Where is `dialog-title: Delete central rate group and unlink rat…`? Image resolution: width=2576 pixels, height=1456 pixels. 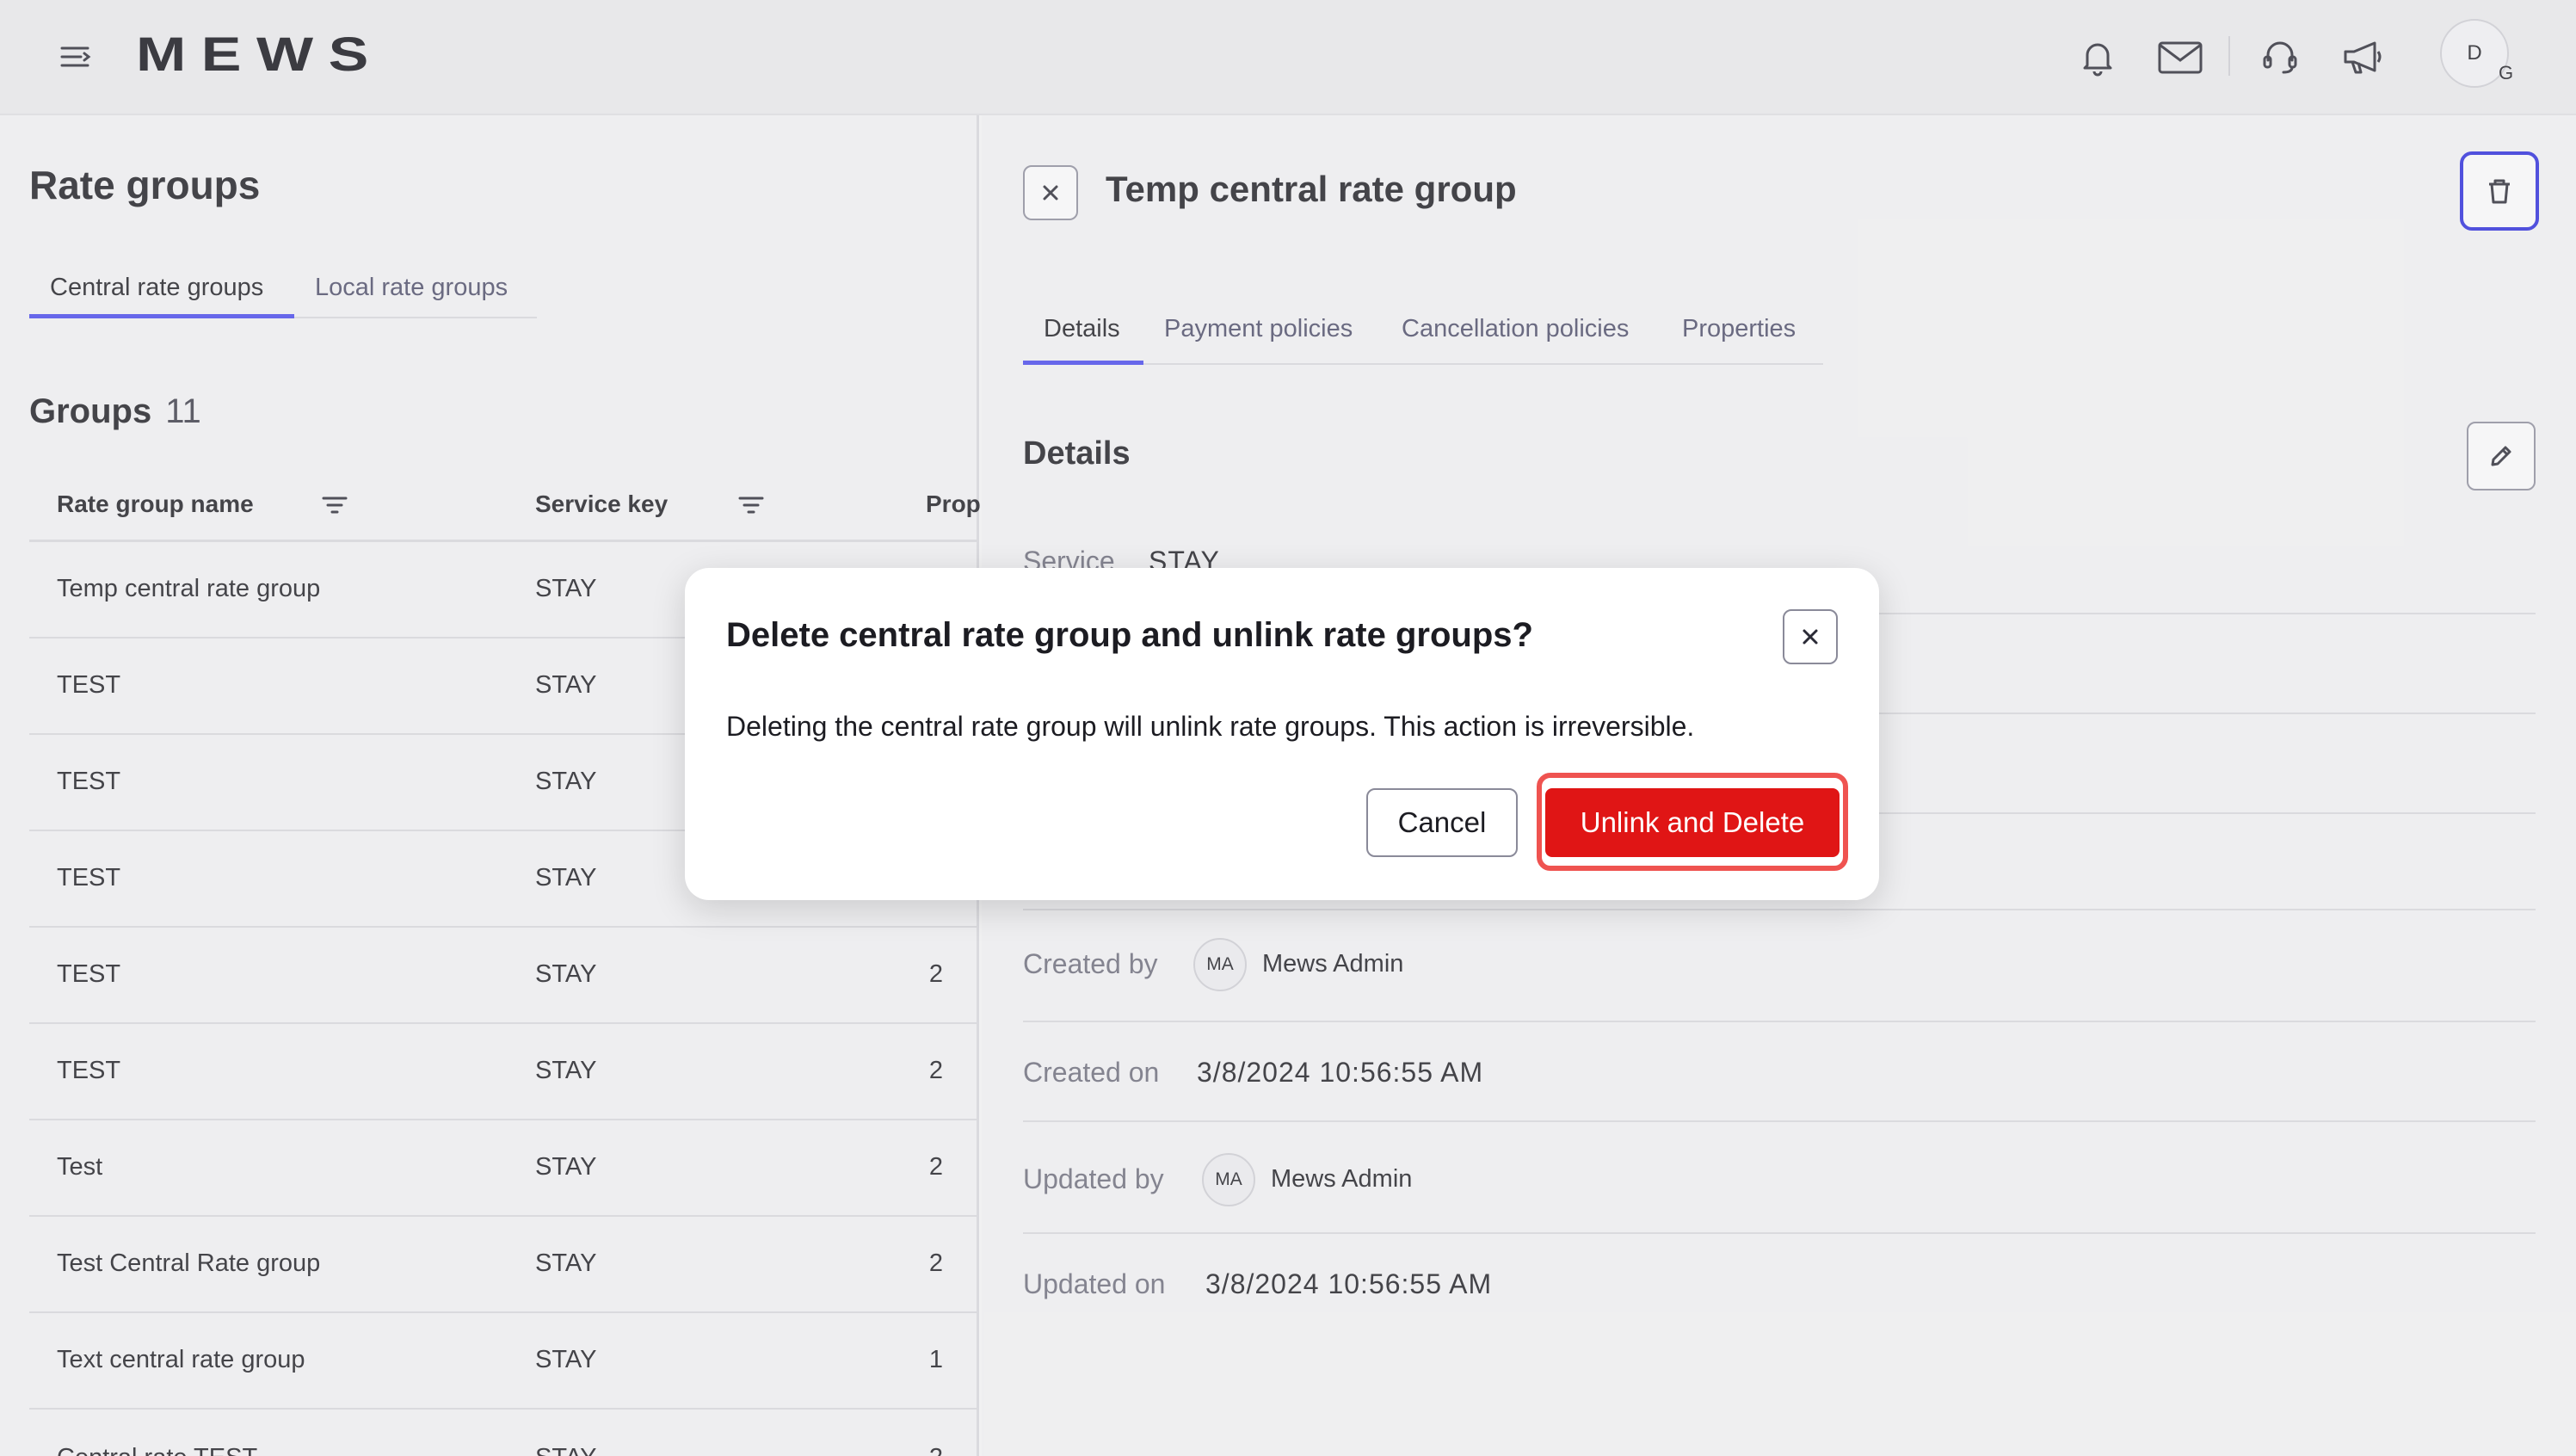
dialog-title: Delete central rate group and unlink rat… is located at coordinates (1129, 635).